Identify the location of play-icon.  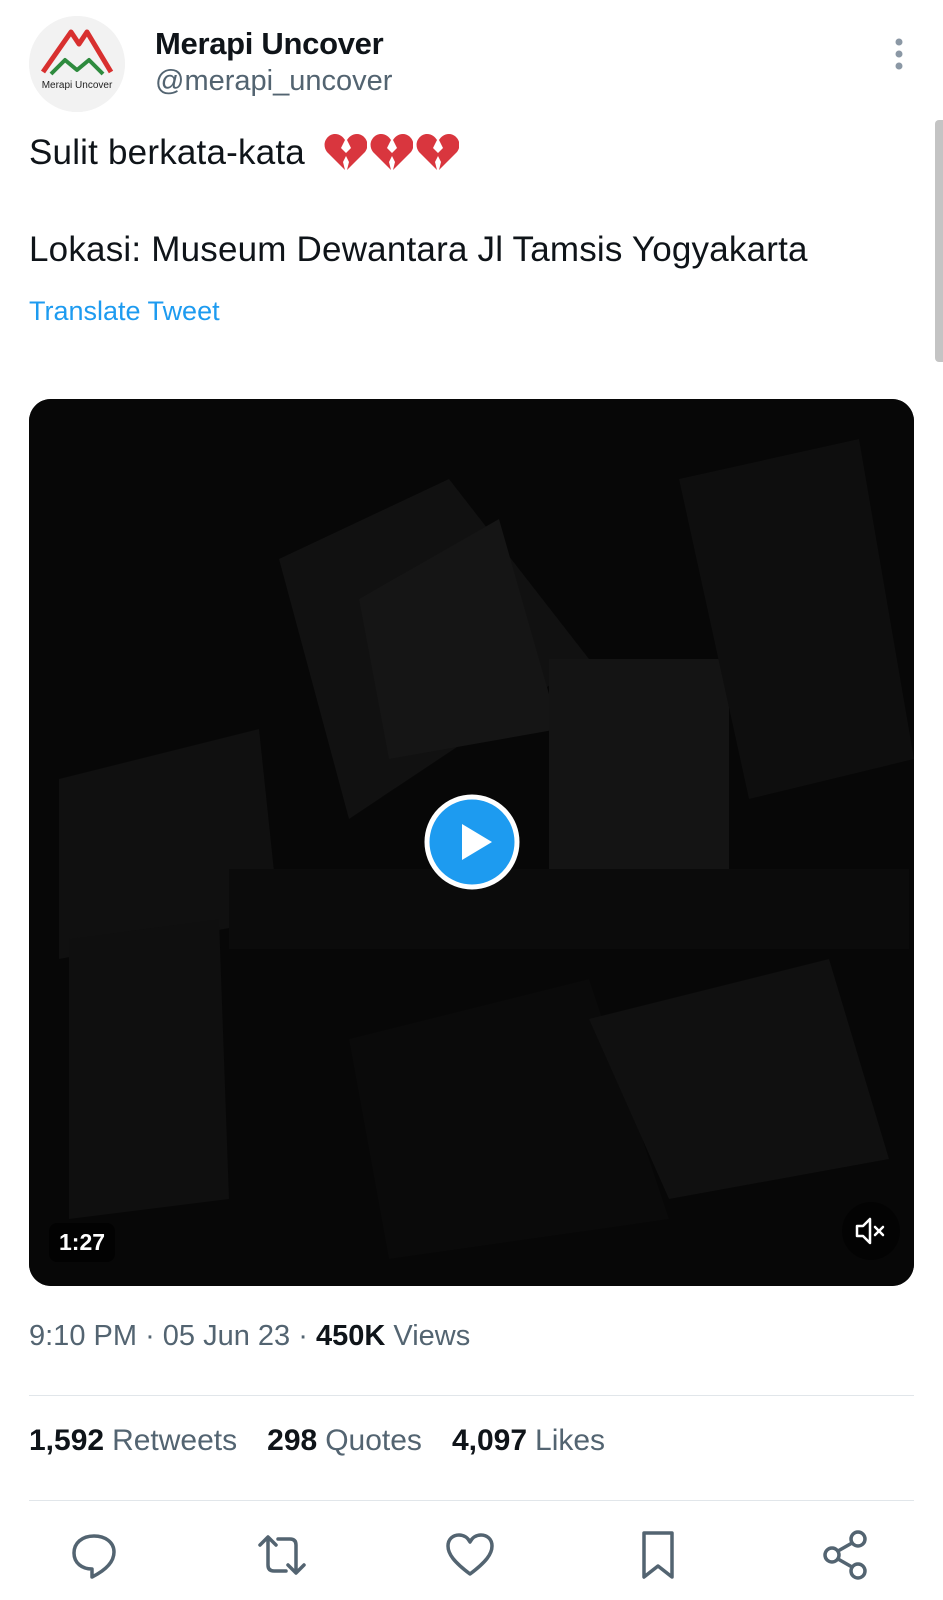
(472, 842).